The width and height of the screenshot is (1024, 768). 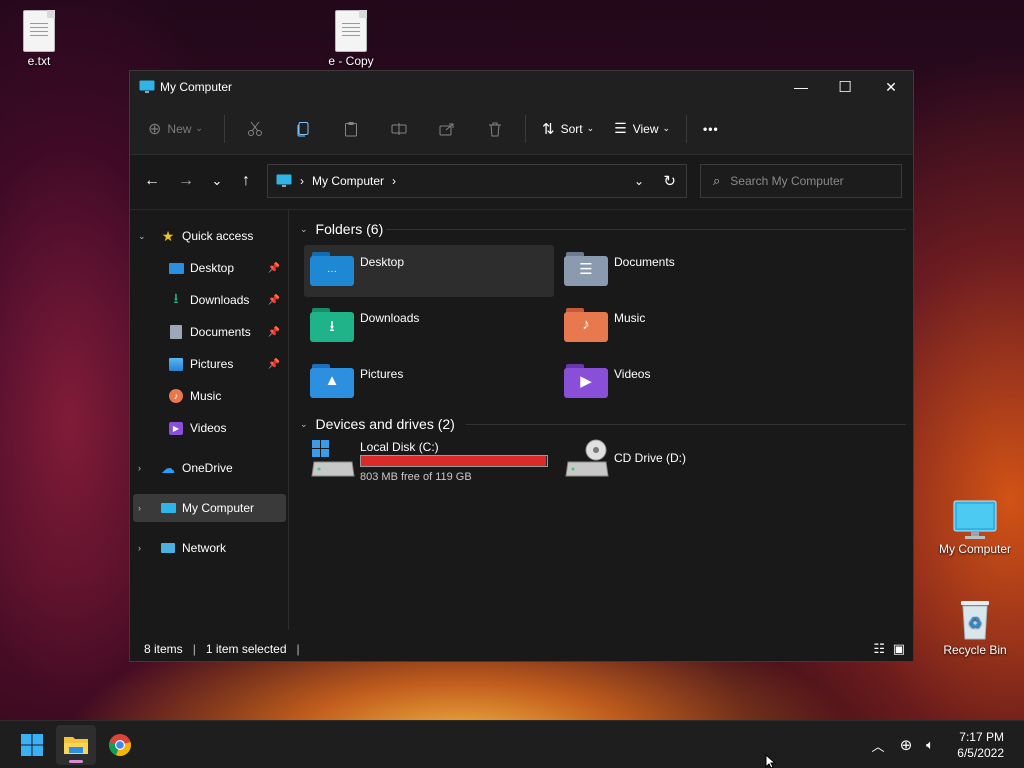 What do you see at coordinates (351, 39) in the screenshot?
I see `desktop-file-e-copy: e - Copy` at bounding box center [351, 39].